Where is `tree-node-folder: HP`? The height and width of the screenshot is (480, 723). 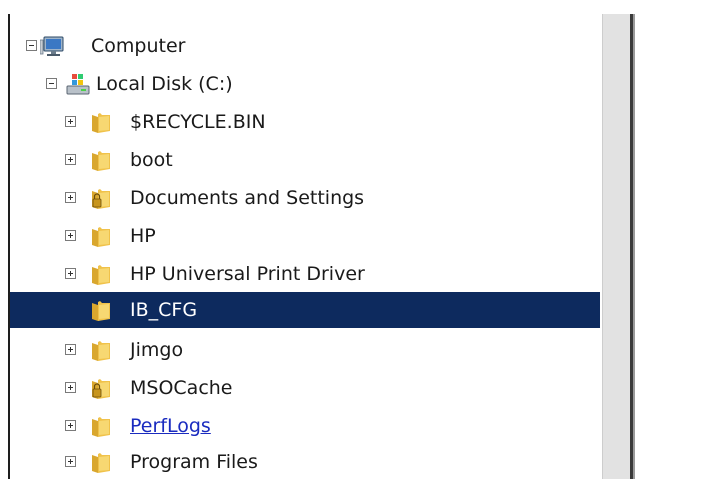
tree-node-folder: HP is located at coordinates (305, 236).